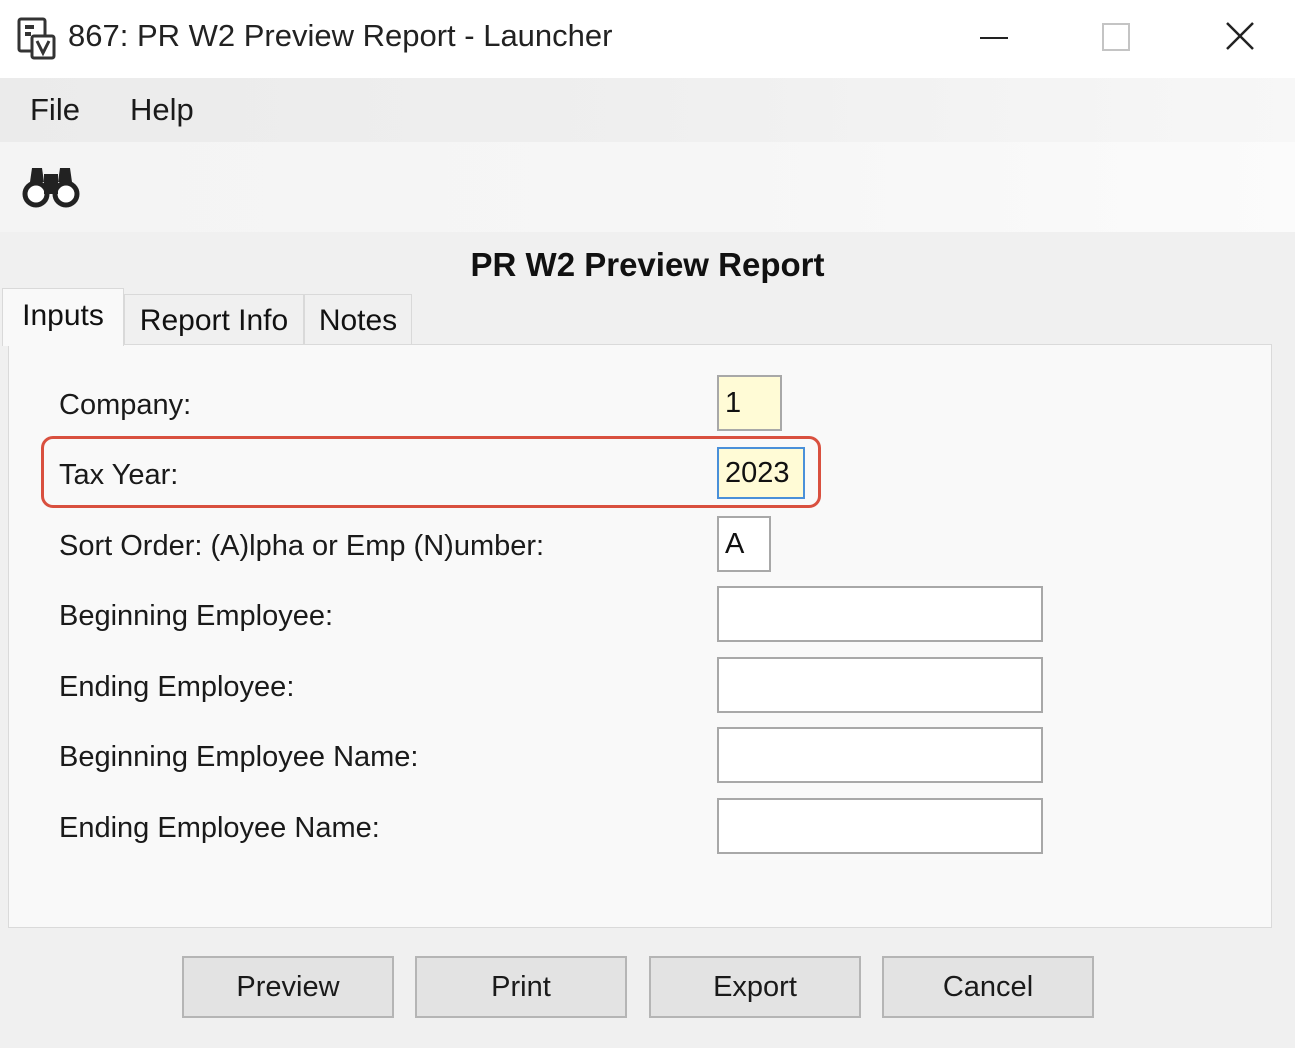 This screenshot has height=1048, width=1295. I want to click on close-icon, so click(1240, 36).